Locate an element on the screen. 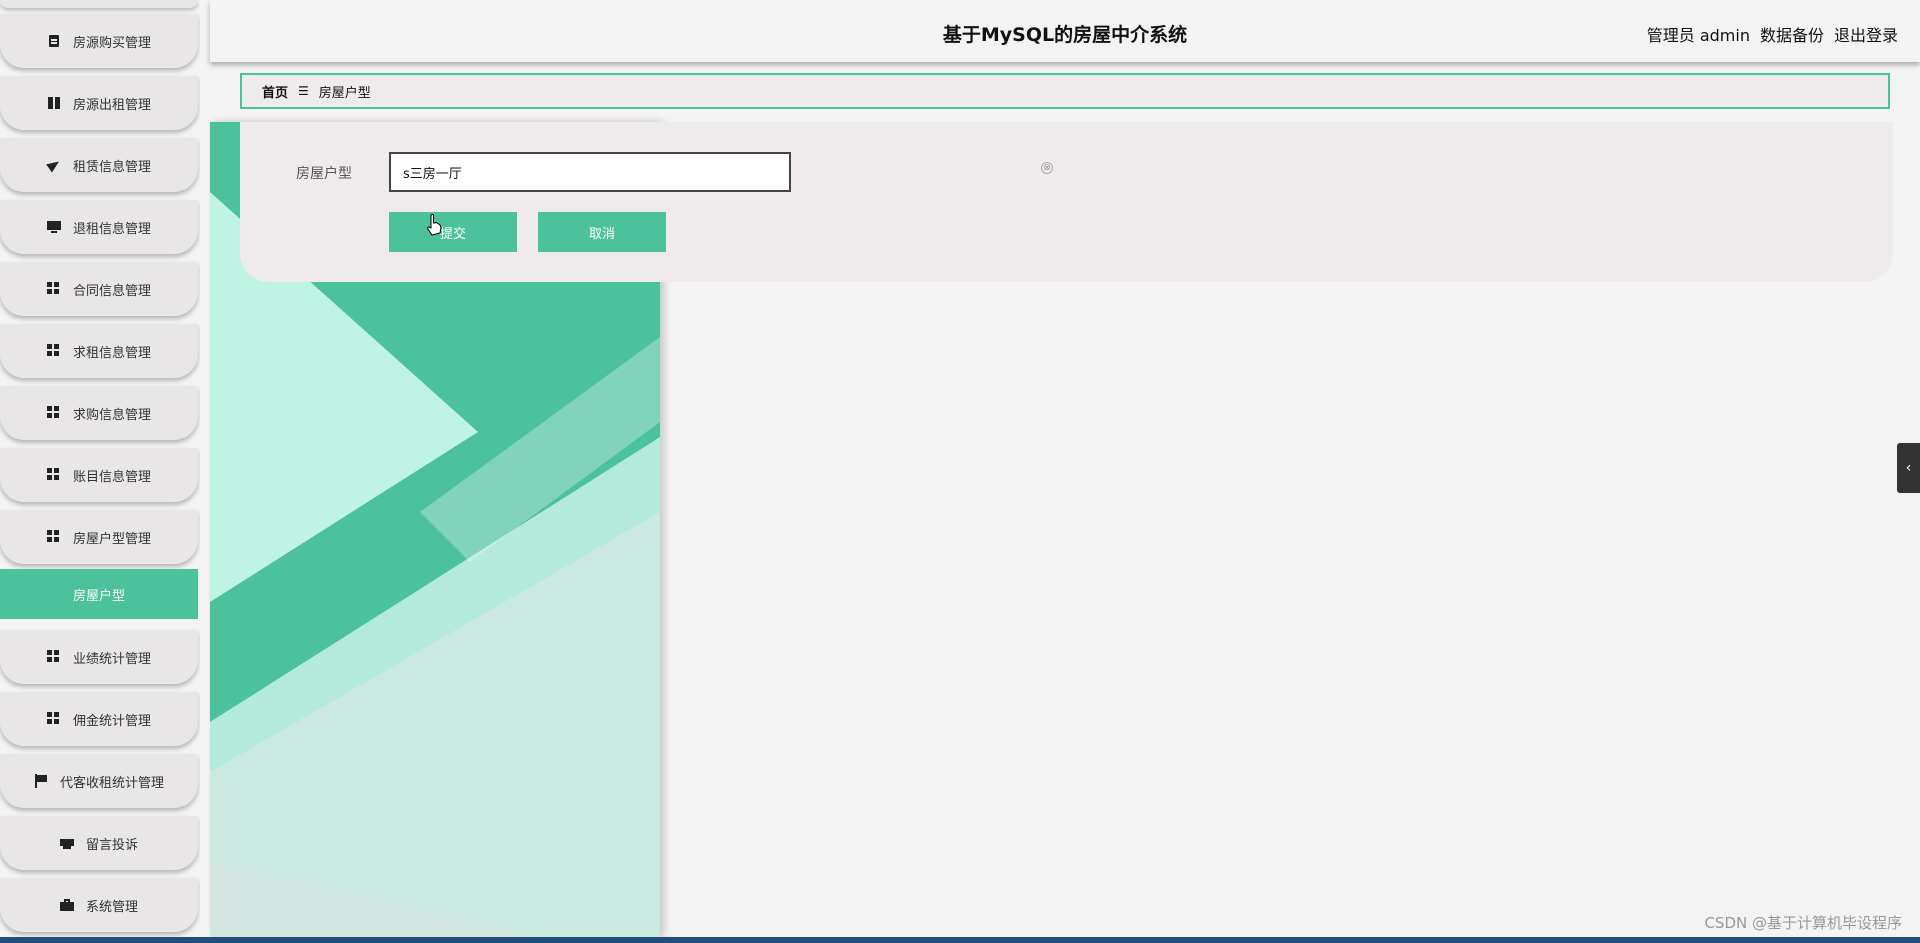 This screenshot has height=943, width=1920. sidebar-item-label: 租赁信息管理 is located at coordinates (111, 167).